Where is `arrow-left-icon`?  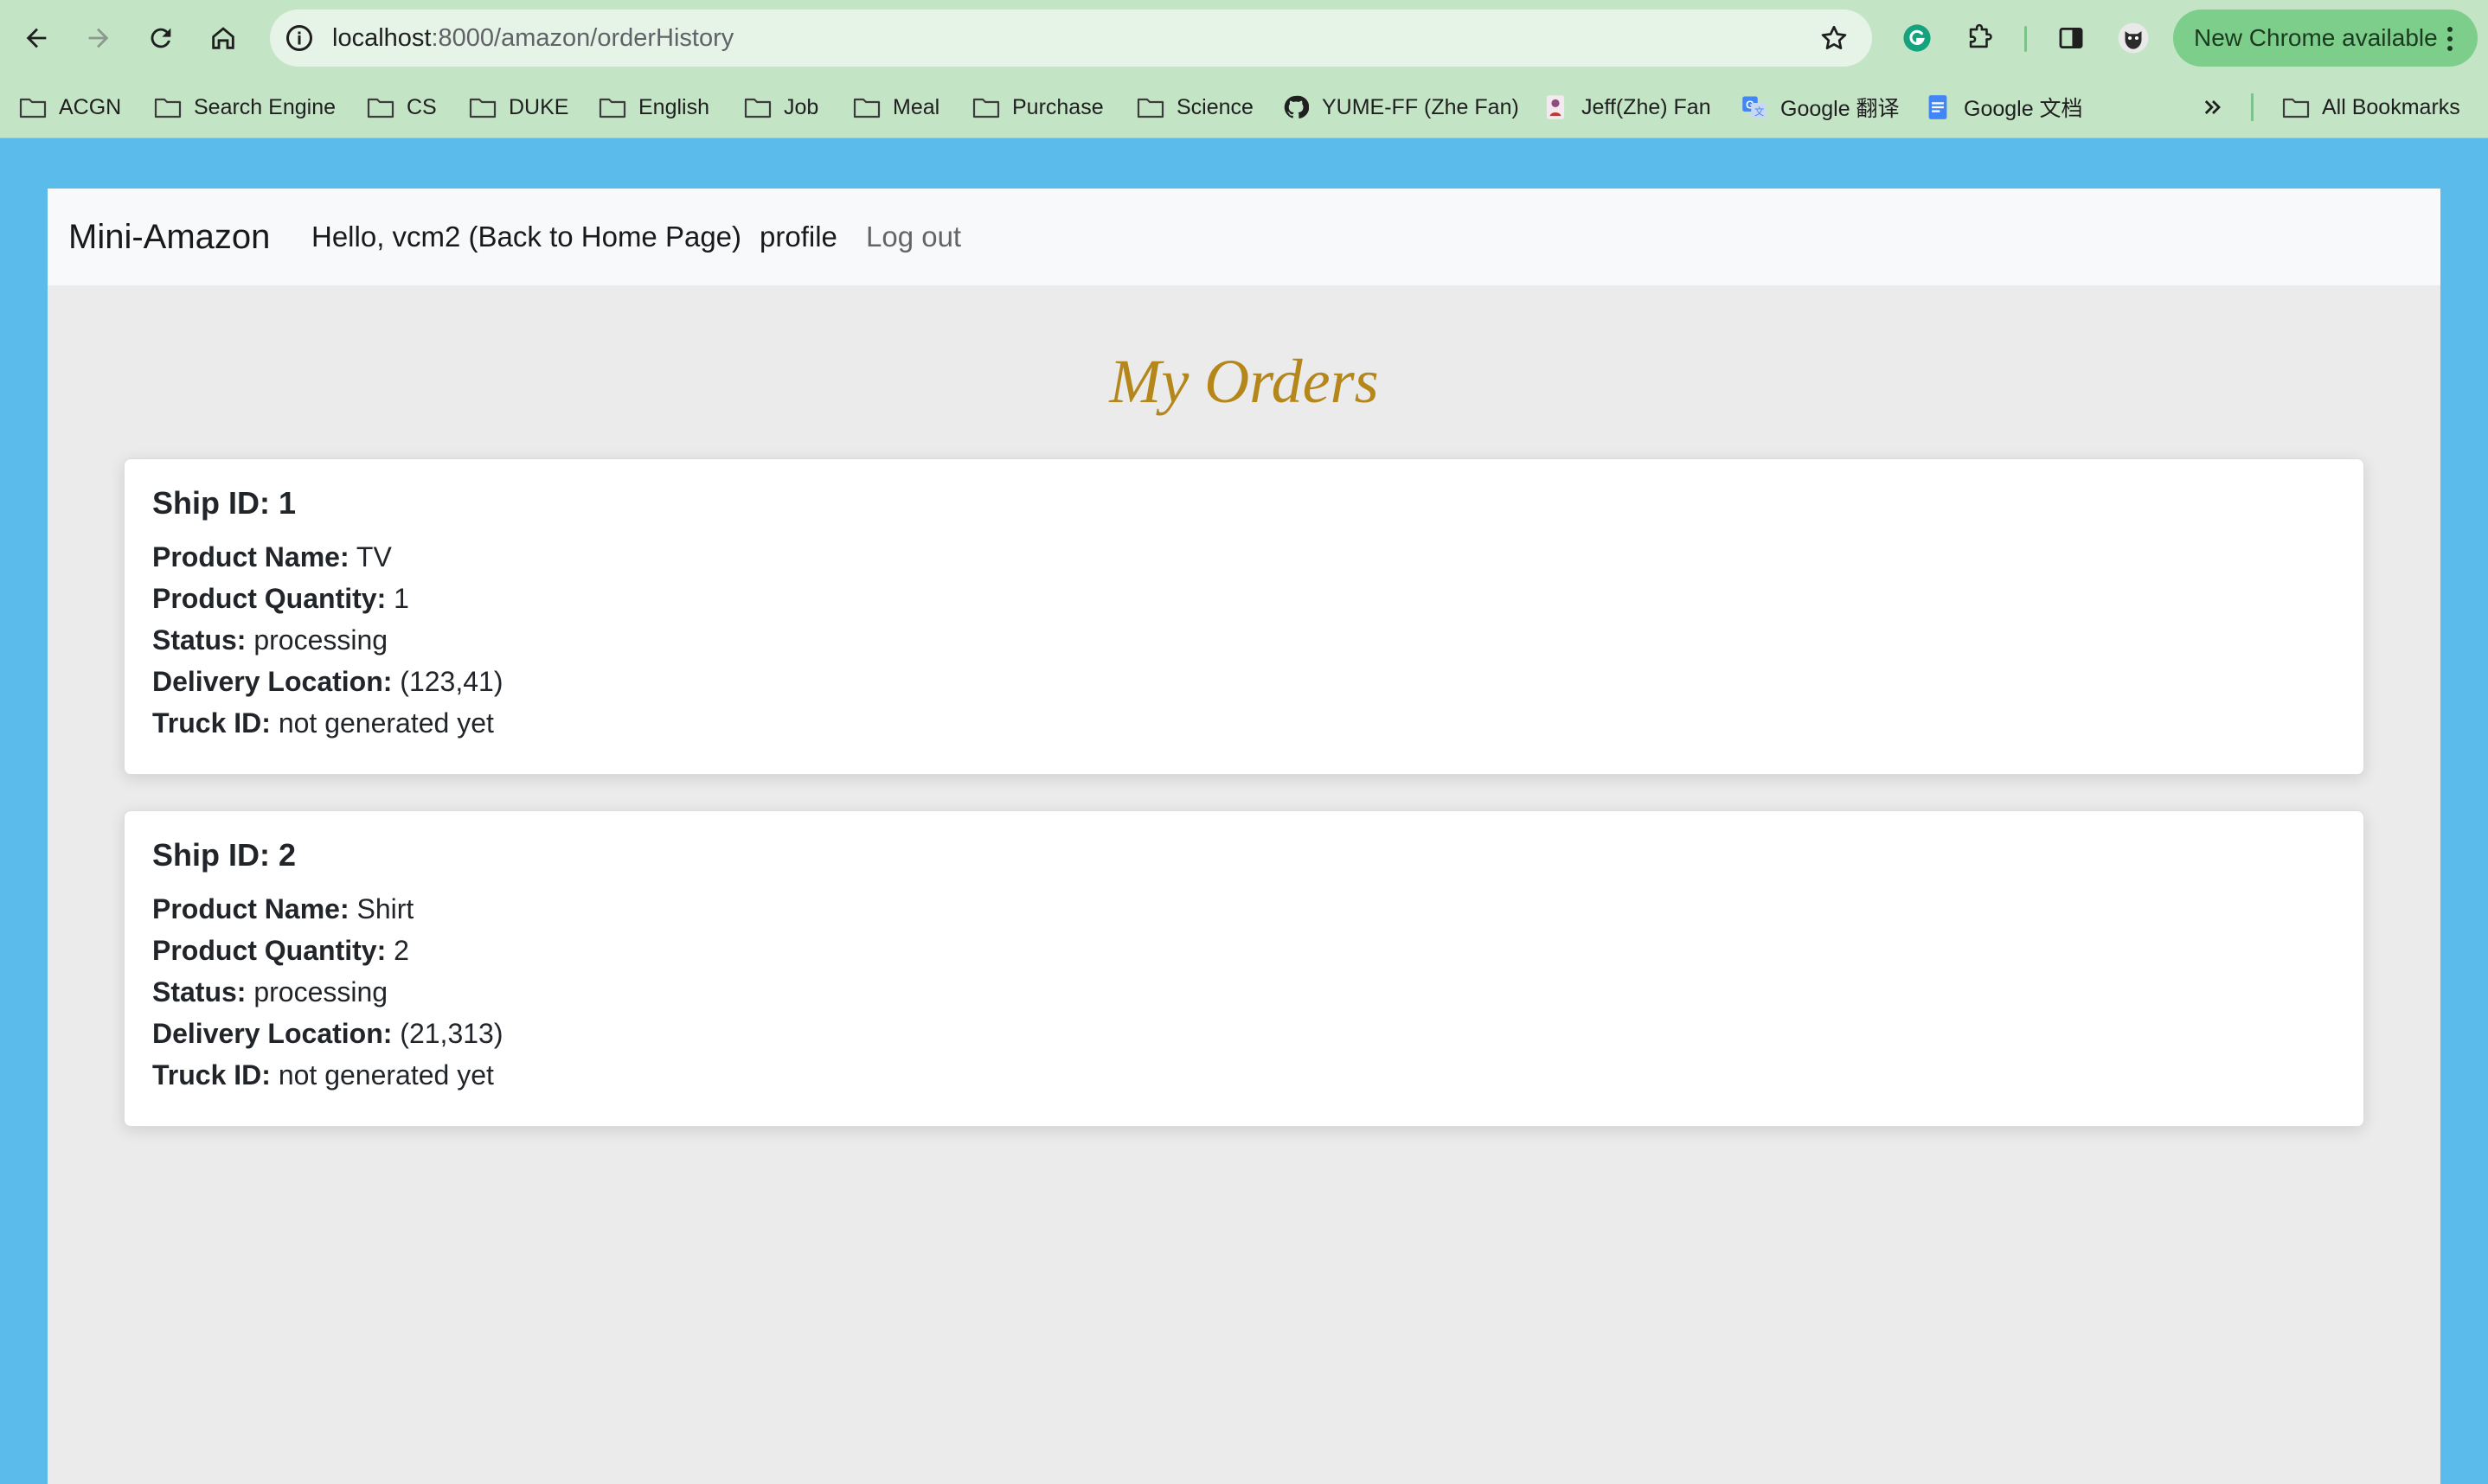
arrow-left-icon is located at coordinates (37, 38).